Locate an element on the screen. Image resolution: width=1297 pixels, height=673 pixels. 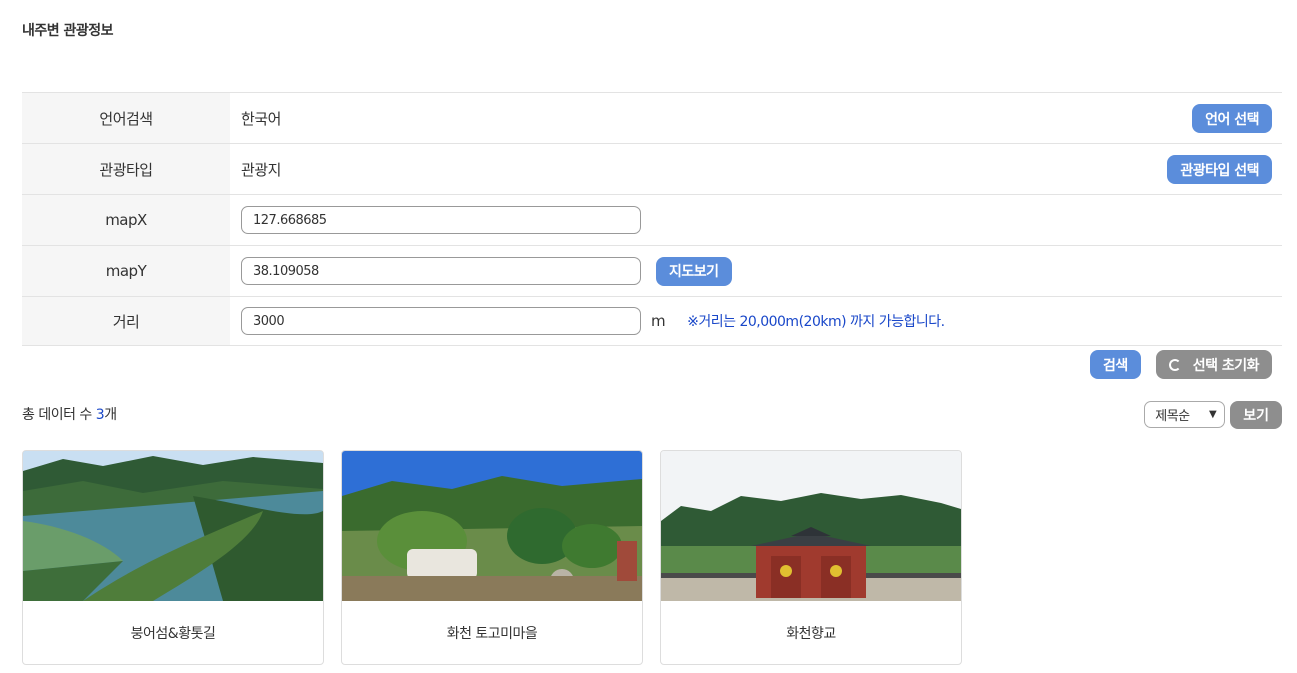
card-title: 화천향교 is located at coordinates (811, 634).